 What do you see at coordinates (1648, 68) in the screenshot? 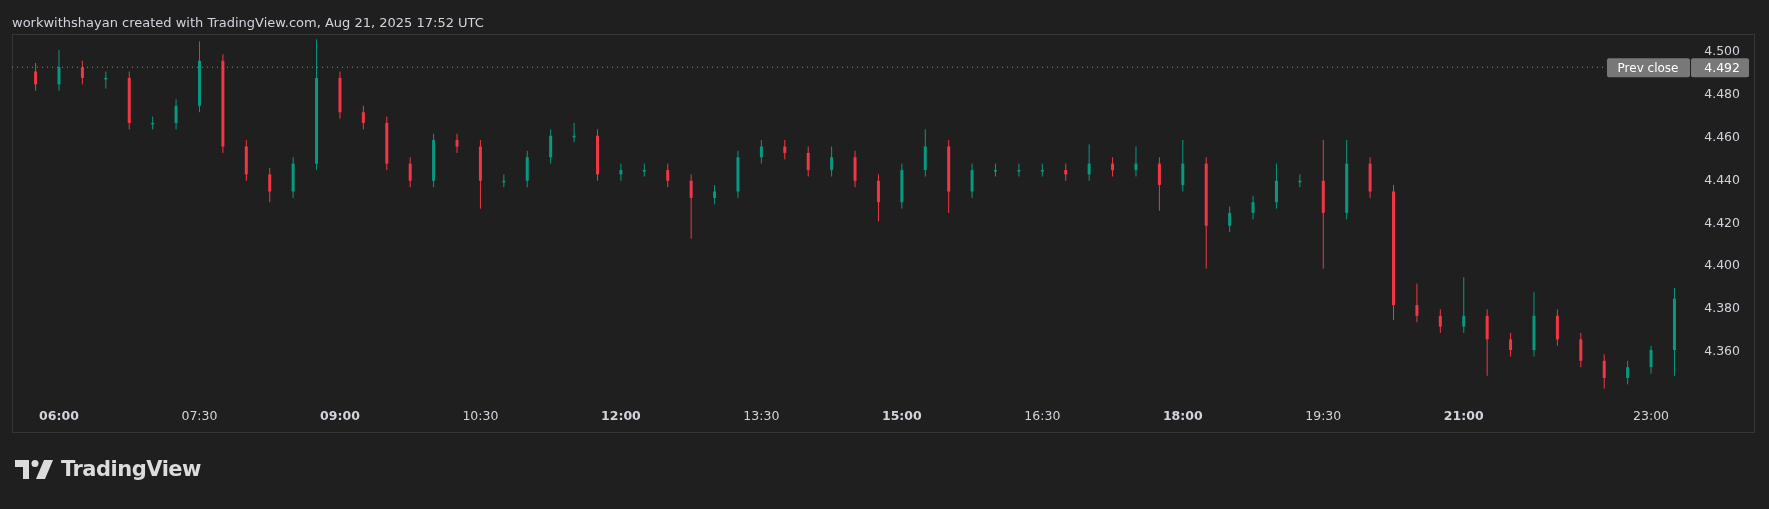
I see `prev-close-label: Prev close` at bounding box center [1648, 68].